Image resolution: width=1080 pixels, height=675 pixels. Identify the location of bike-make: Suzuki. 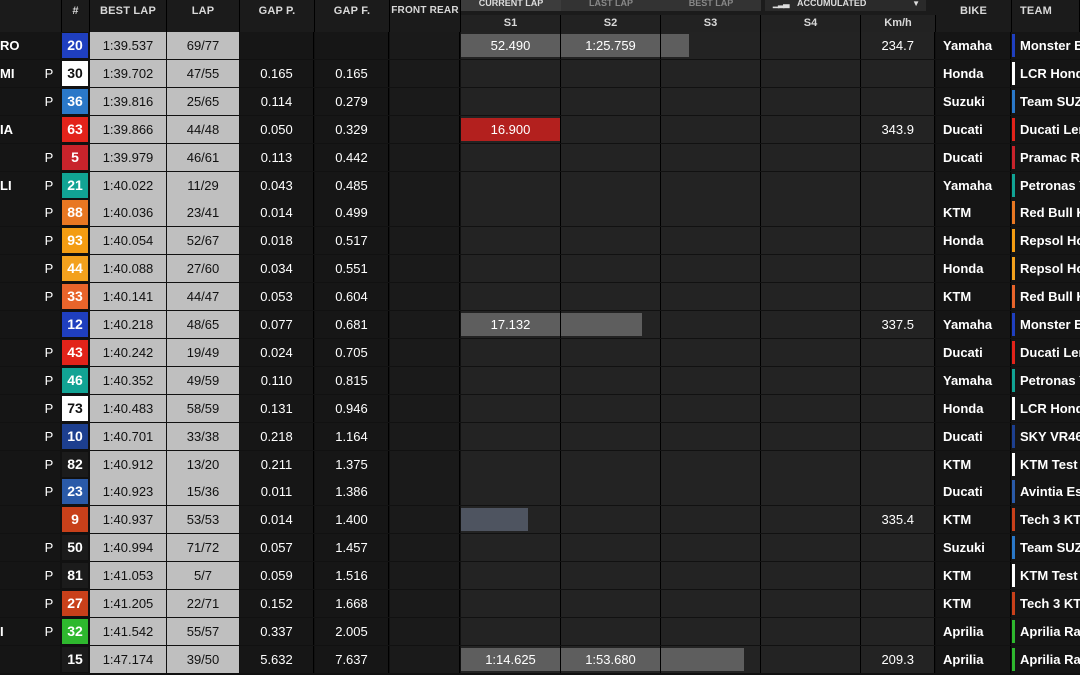
(973, 548).